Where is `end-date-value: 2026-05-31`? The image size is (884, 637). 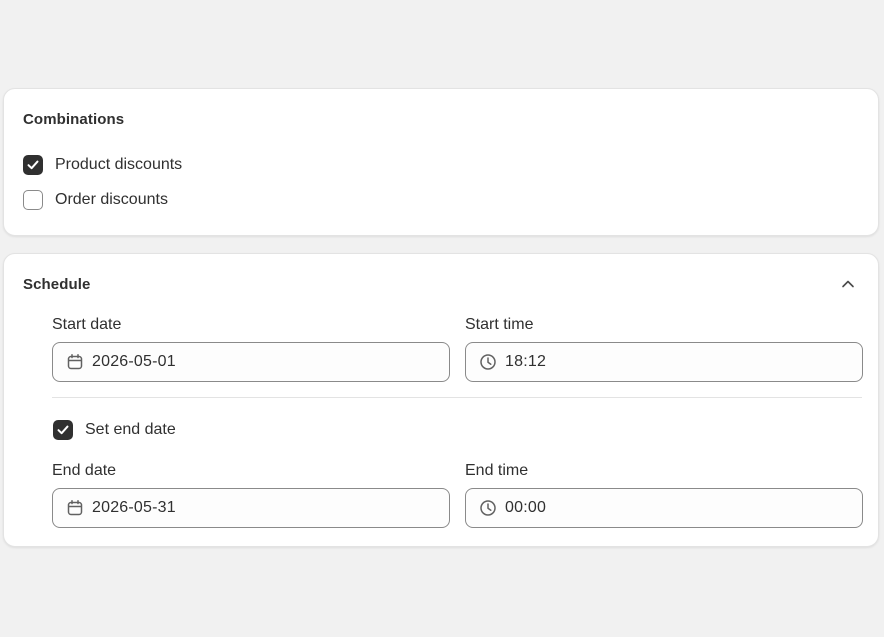
end-date-value: 2026-05-31 is located at coordinates (134, 507).